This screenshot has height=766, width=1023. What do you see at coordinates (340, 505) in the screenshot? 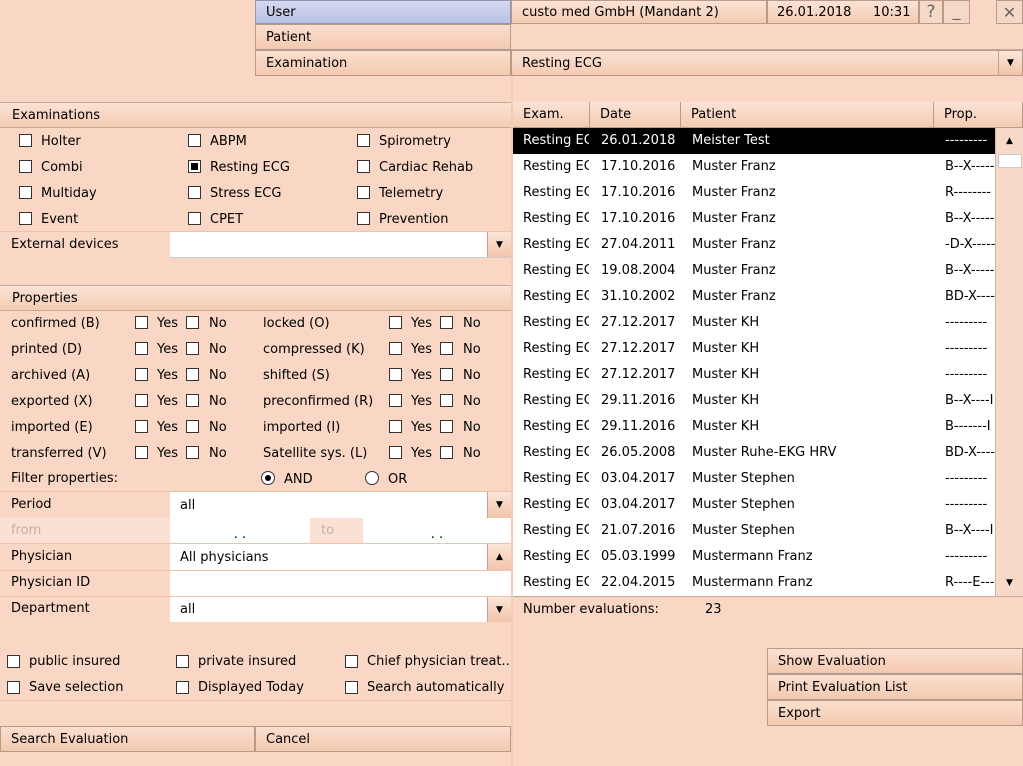
I see `period-select: all ▼` at bounding box center [340, 505].